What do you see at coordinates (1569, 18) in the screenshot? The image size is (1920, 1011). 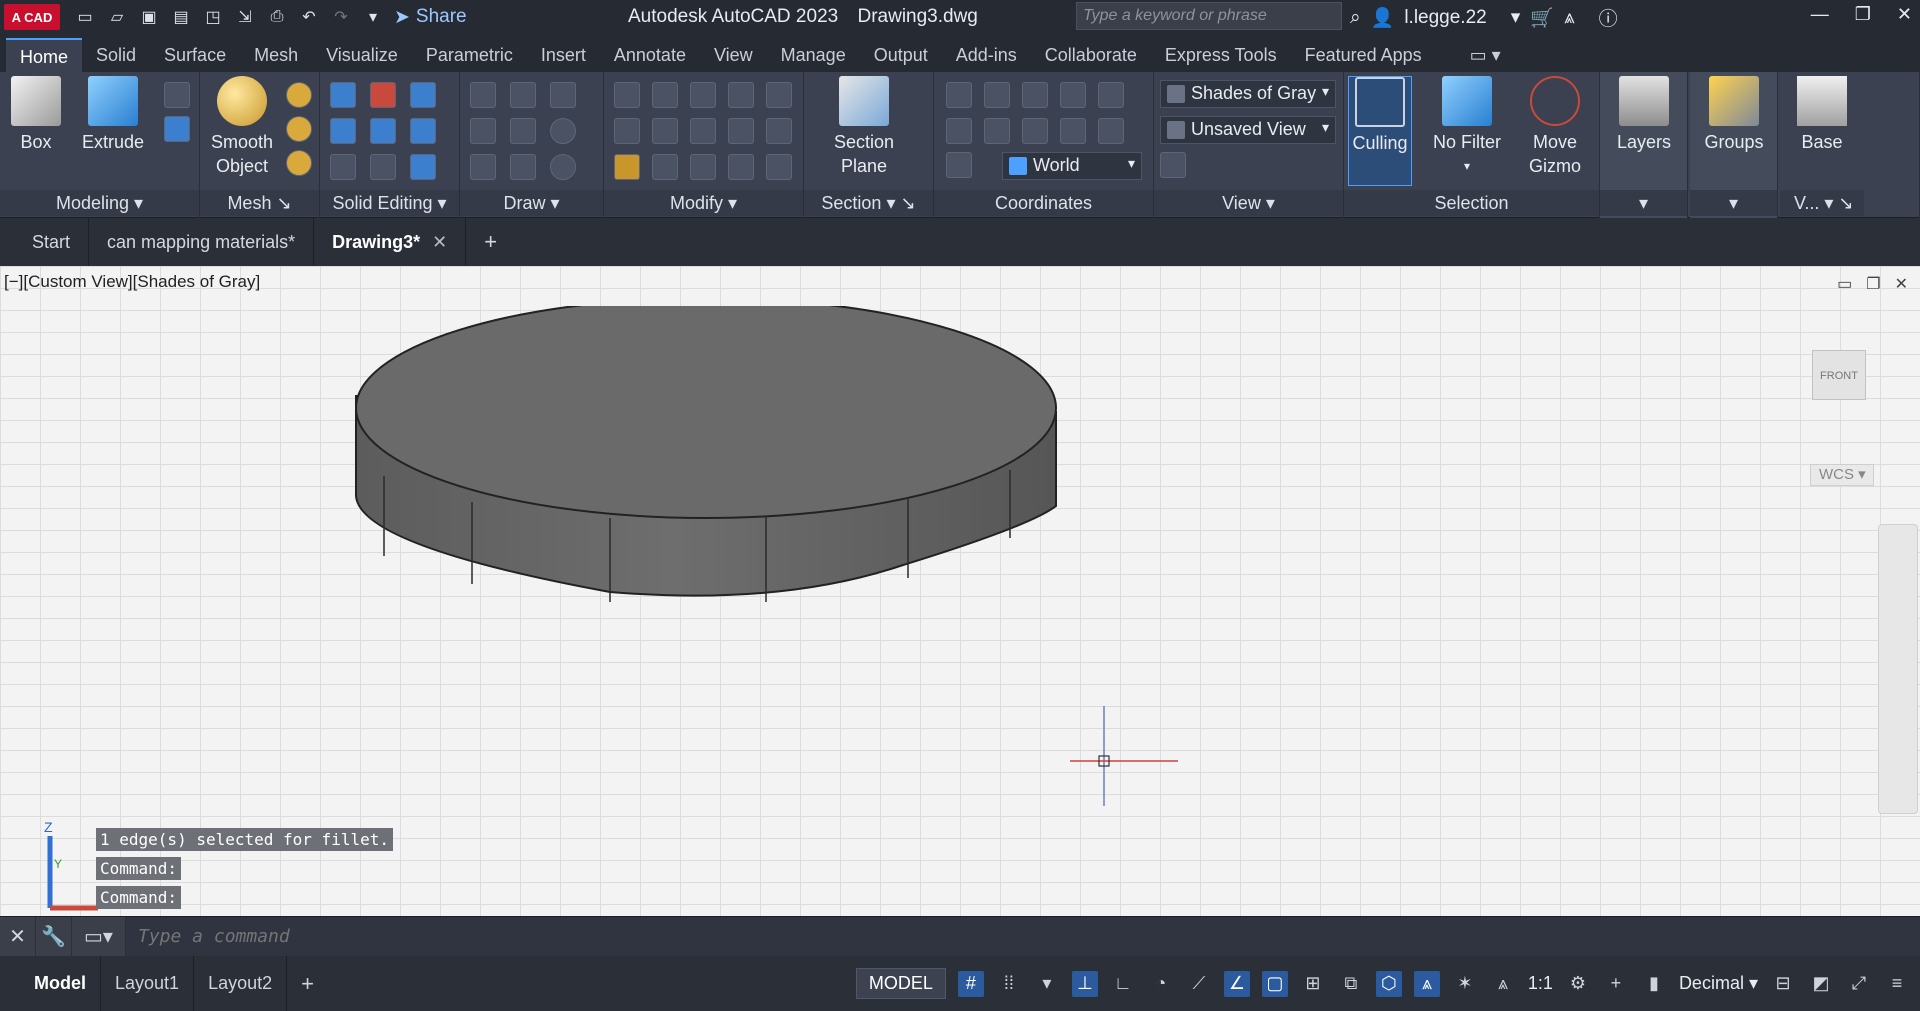 I see `autodesk-a360-icon: ⩓` at bounding box center [1569, 18].